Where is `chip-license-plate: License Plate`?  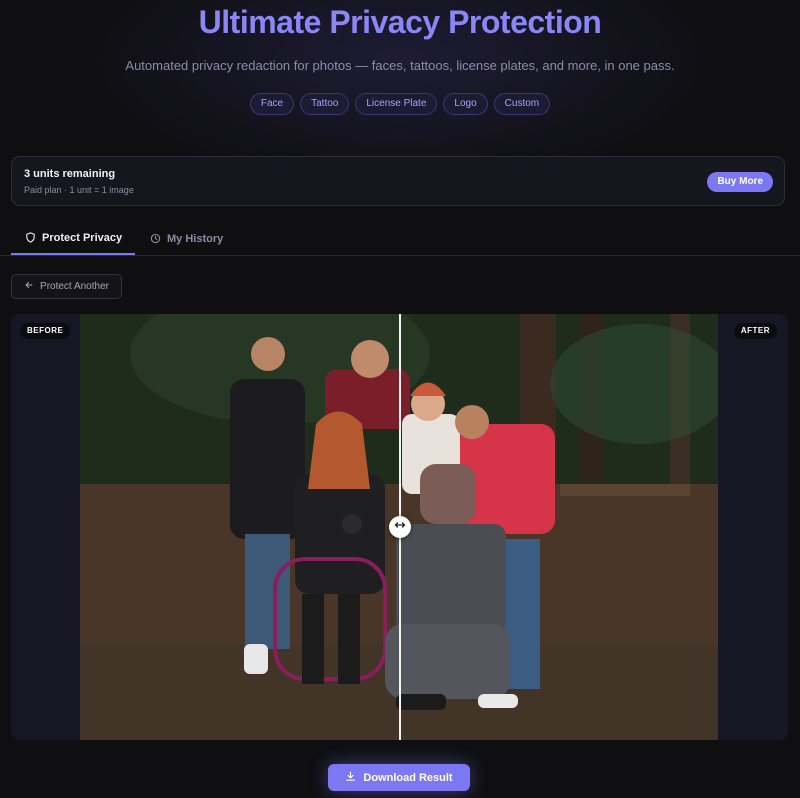 chip-license-plate: License Plate is located at coordinates (396, 104).